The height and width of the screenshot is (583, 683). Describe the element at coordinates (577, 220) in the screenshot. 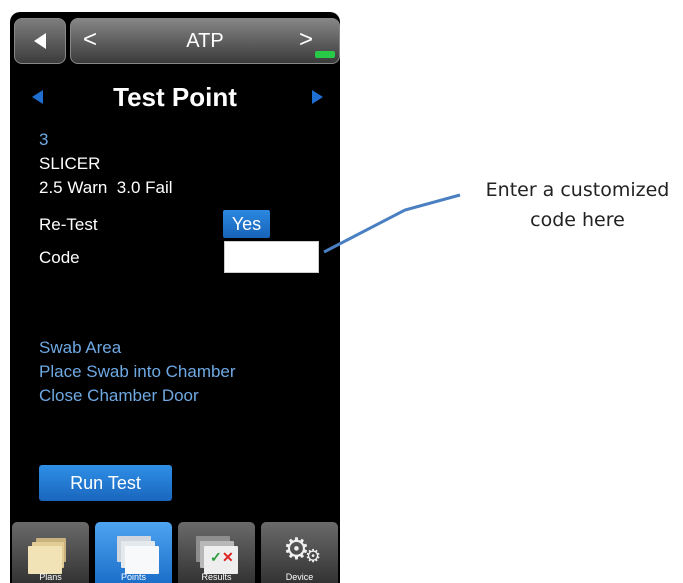

I see `callout-line-2: code here` at that location.